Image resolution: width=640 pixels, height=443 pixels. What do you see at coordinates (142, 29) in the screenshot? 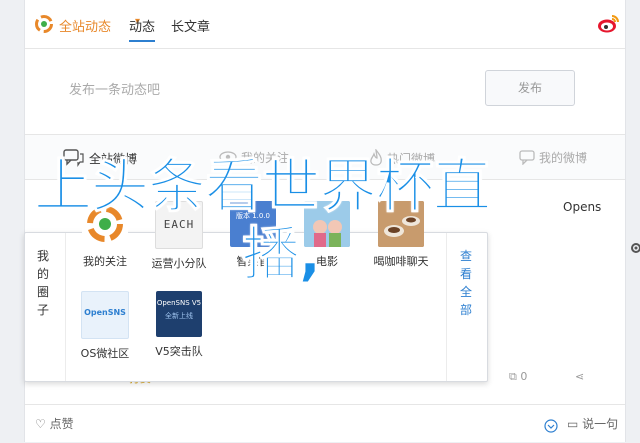
I see `tab-dynamic: 动态` at bounding box center [142, 29].